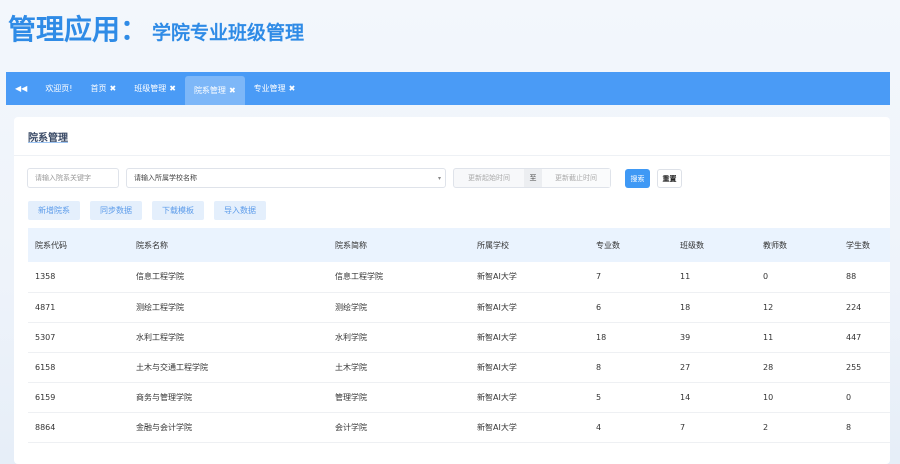 Image resolution: width=900 pixels, height=464 pixels. Describe the element at coordinates (78, 427) in the screenshot. I see `table-cell: 8864` at that location.